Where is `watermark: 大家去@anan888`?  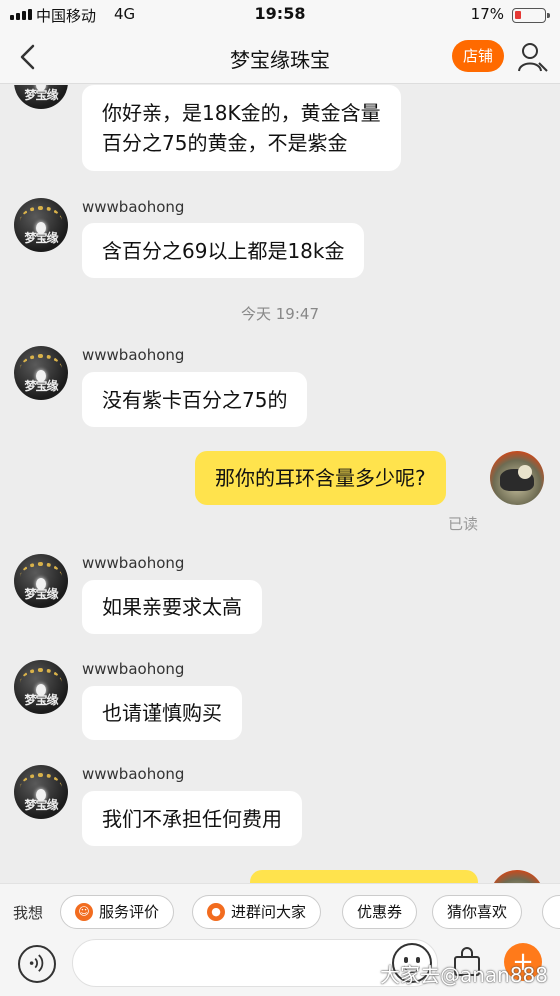 watermark: 大家去@anan888 is located at coordinates (463, 975).